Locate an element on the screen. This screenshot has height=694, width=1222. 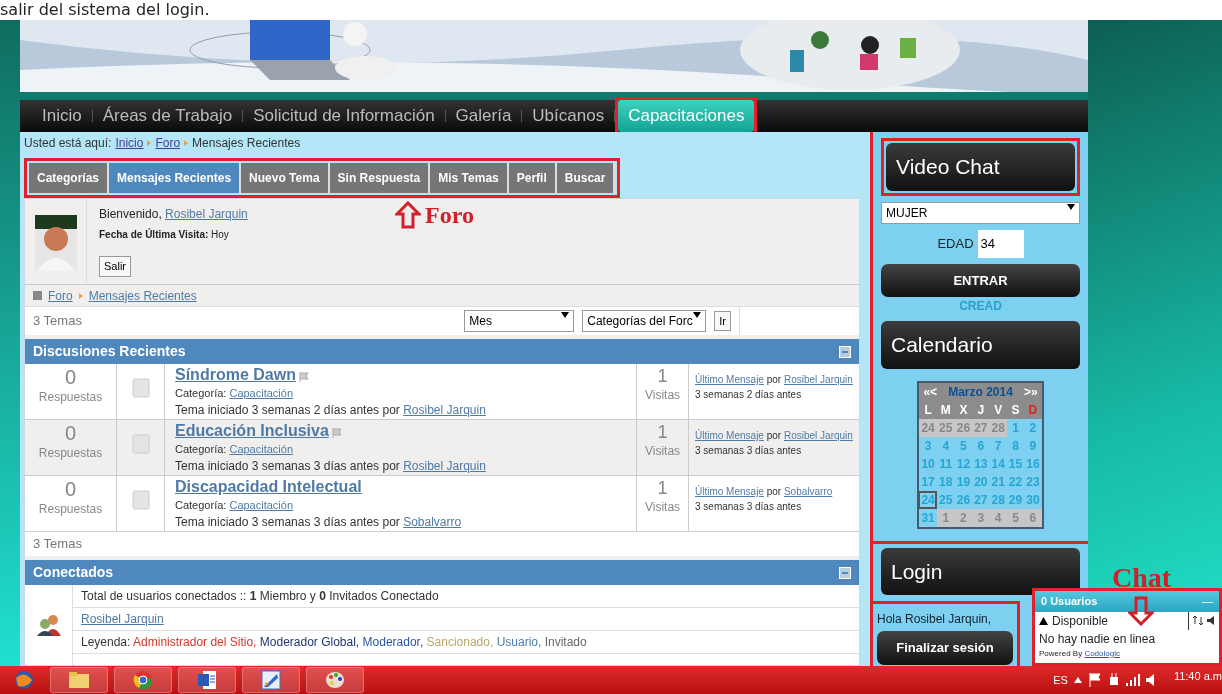
forum-tab: Mensajes Recientes is located at coordinates (175, 178).